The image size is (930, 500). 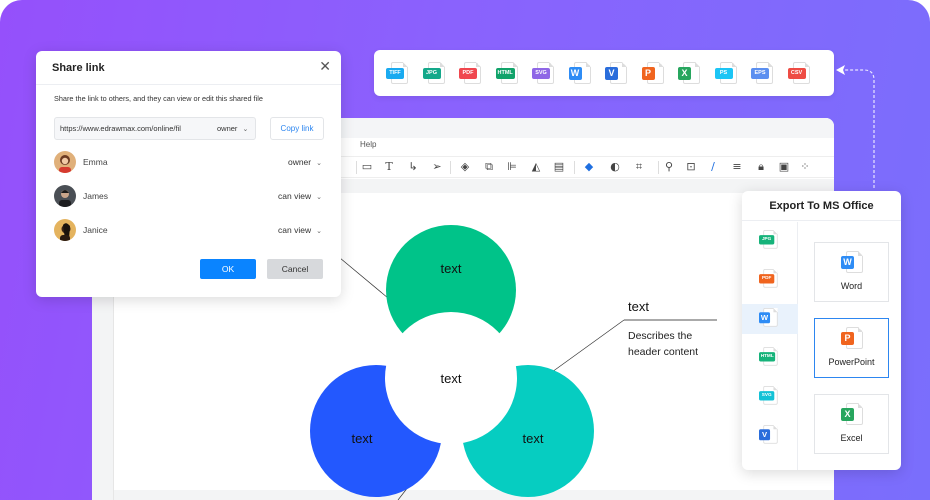 I want to click on group-icon: ⧉, so click(x=489, y=167).